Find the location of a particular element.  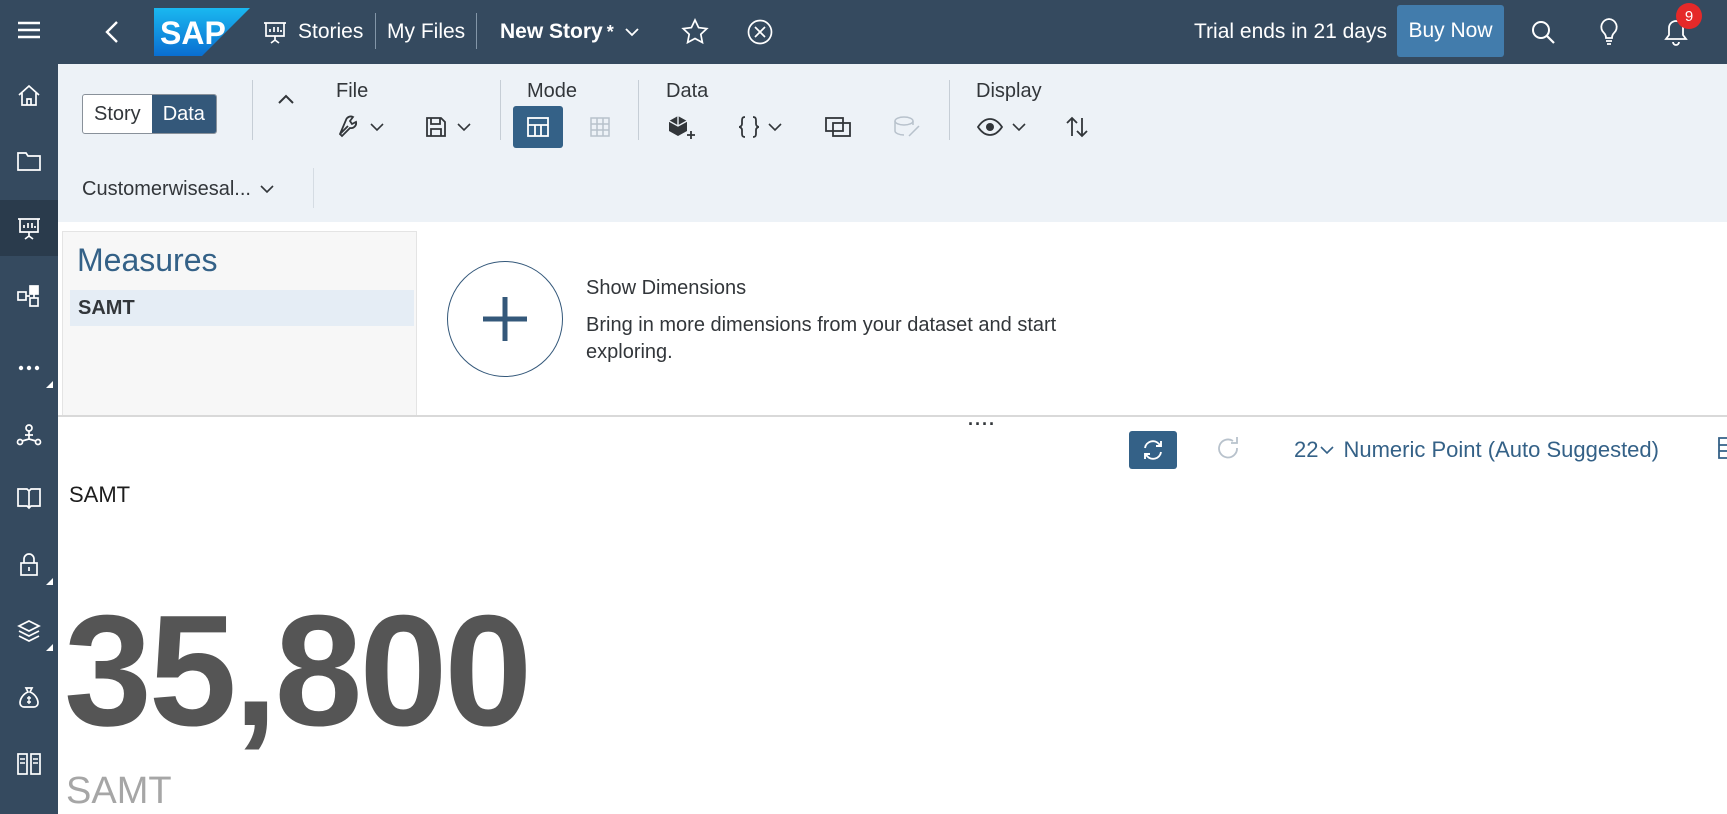

buy-now-button: Buy Now is located at coordinates (1450, 31).